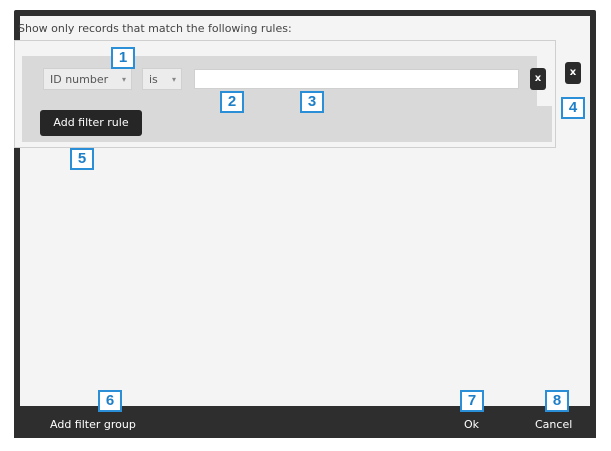 The width and height of the screenshot is (611, 451). I want to click on callout-badge: 7, so click(472, 401).